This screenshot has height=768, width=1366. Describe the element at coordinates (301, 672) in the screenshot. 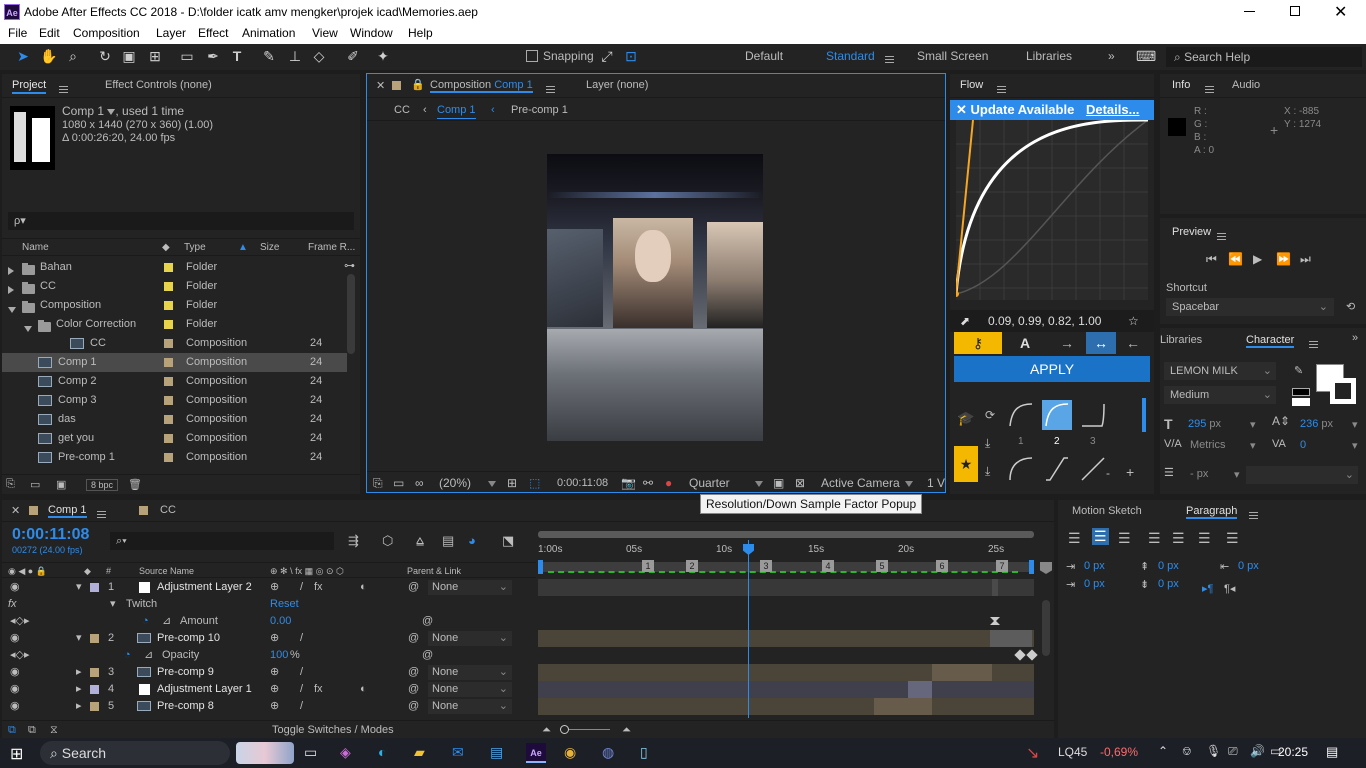

I see `quality-switch-icon: /` at that location.